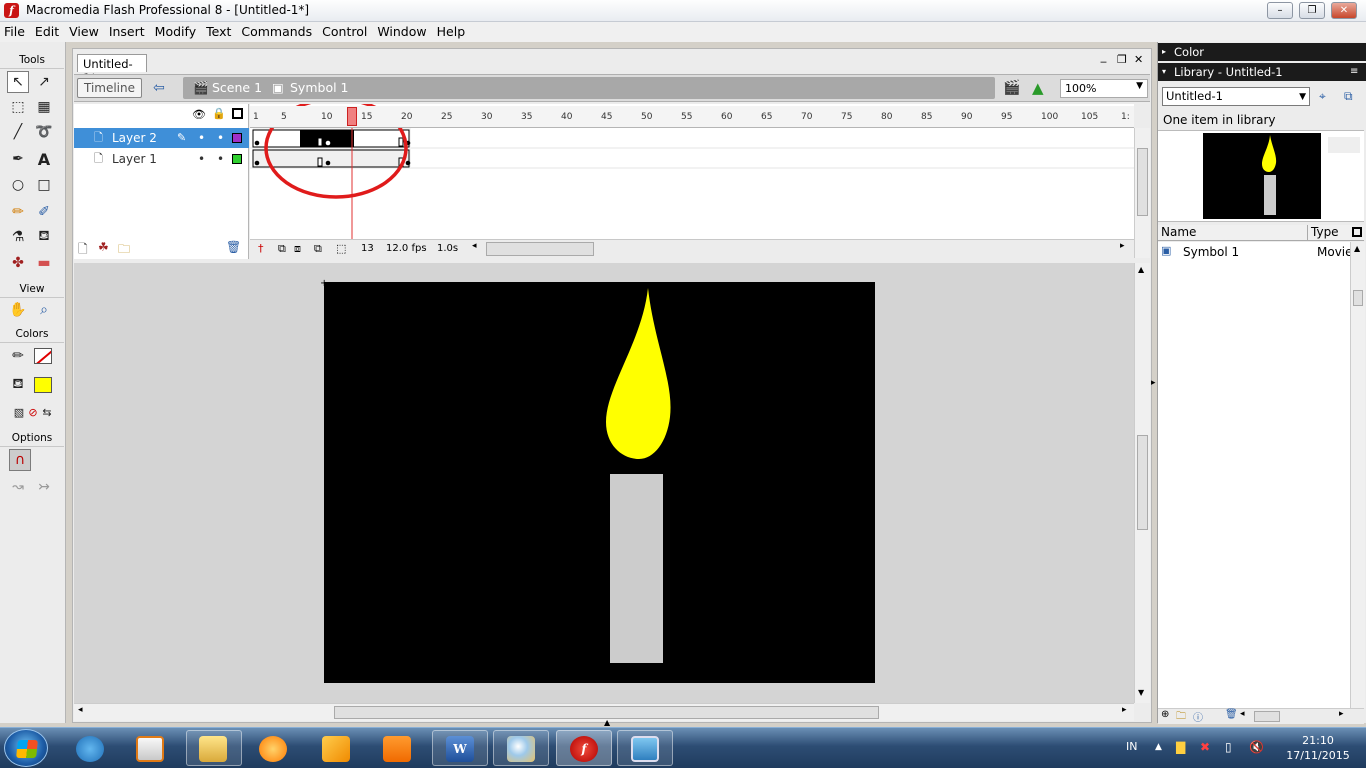 This screenshot has height=768, width=1366. What do you see at coordinates (276, 31) in the screenshot?
I see `menu-commands: Commands` at bounding box center [276, 31].